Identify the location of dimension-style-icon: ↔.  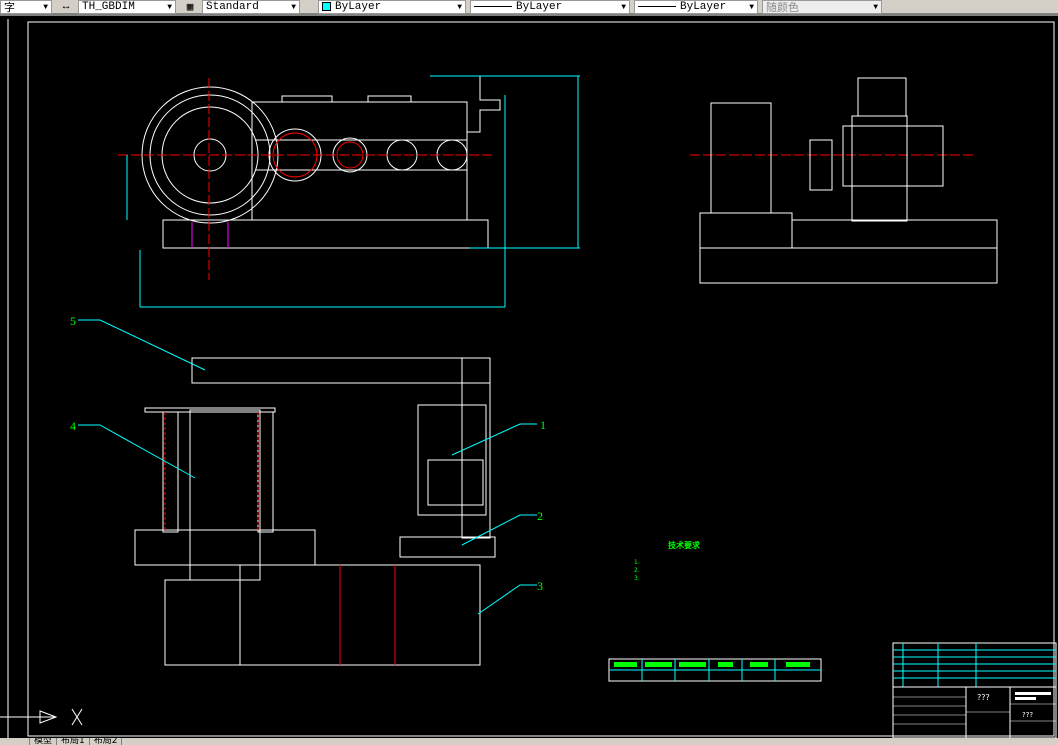
(66, 7).